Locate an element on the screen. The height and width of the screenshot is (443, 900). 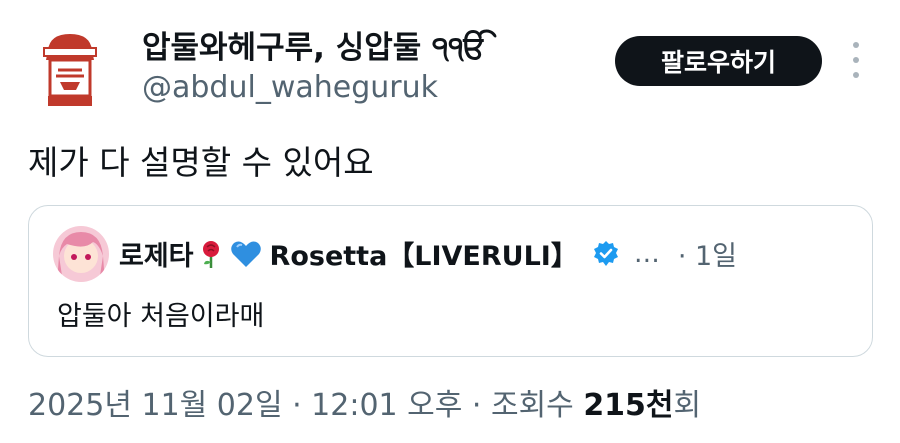
quote-header: 로제타 Rosetta【LIVERULI】 … · 1일 is located at coordinates (428, 253).